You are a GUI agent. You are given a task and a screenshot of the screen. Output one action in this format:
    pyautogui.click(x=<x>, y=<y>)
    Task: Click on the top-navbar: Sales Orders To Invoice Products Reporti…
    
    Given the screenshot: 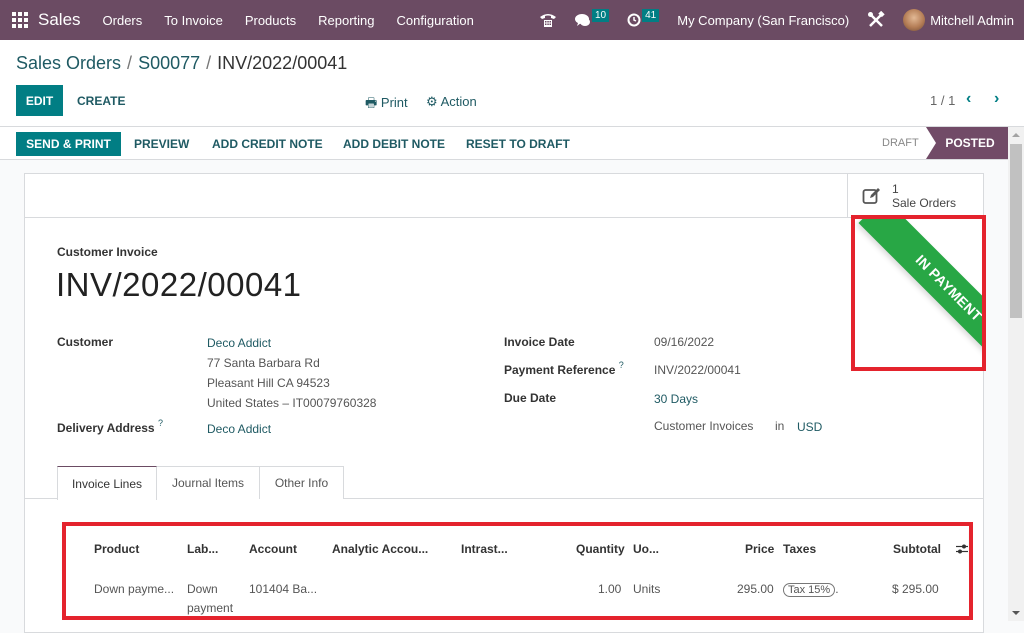 What is the action you would take?
    pyautogui.click(x=512, y=20)
    